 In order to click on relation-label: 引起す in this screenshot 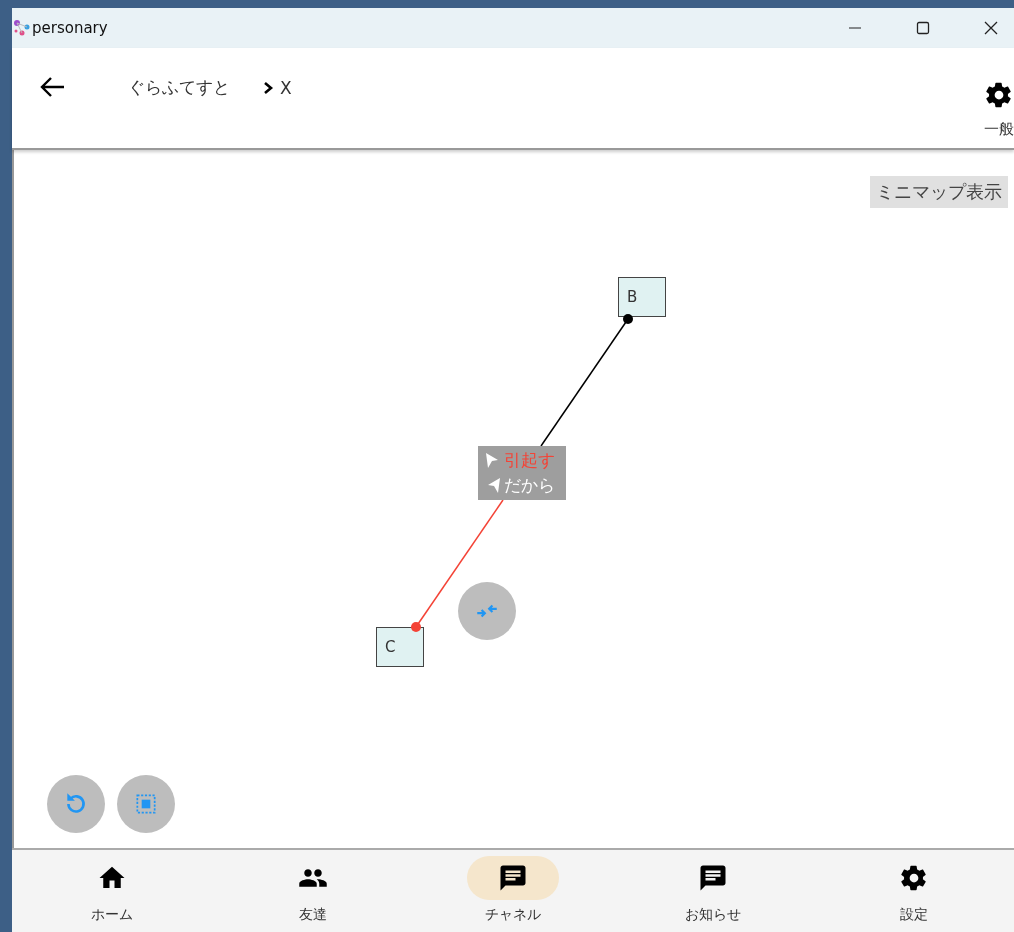, I will do `click(529, 460)`.